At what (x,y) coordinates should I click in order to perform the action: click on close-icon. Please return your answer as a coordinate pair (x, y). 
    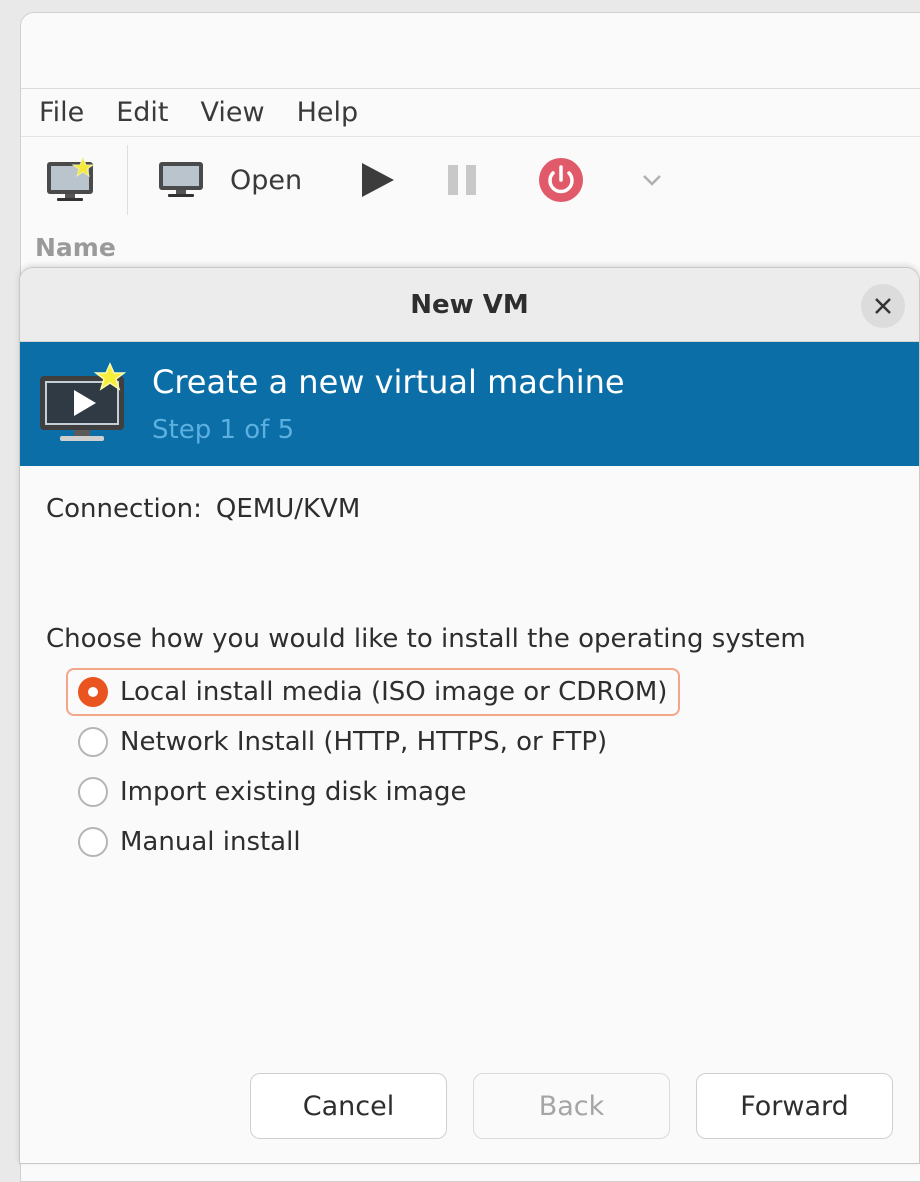
    Looking at the image, I should click on (883, 306).